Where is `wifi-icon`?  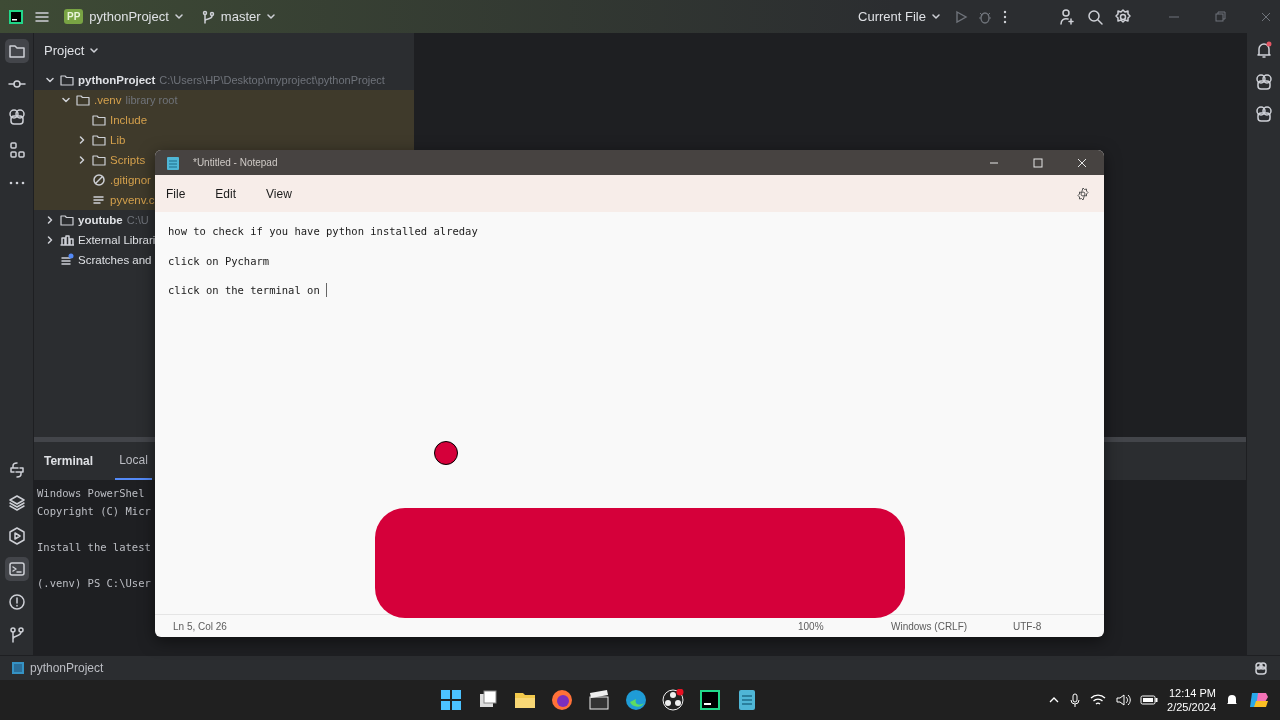
wifi-icon is located at coordinates (1098, 700).